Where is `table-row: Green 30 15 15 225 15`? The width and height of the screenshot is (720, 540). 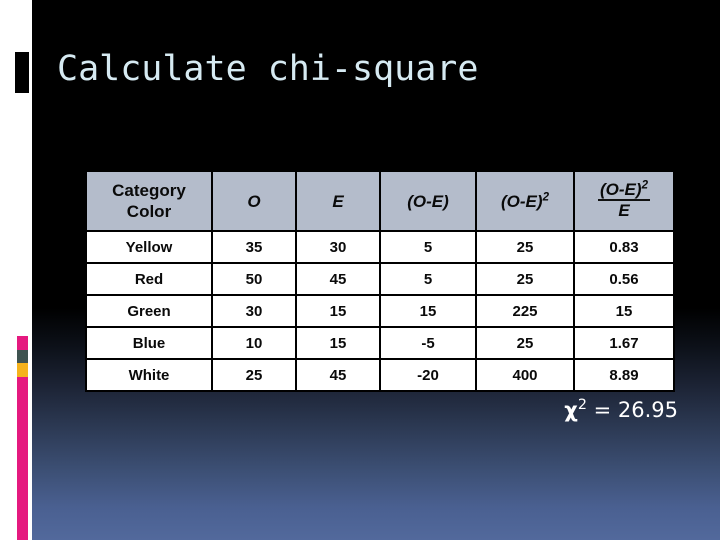
table-row: Green 30 15 15 225 15 is located at coordinates (380, 311).